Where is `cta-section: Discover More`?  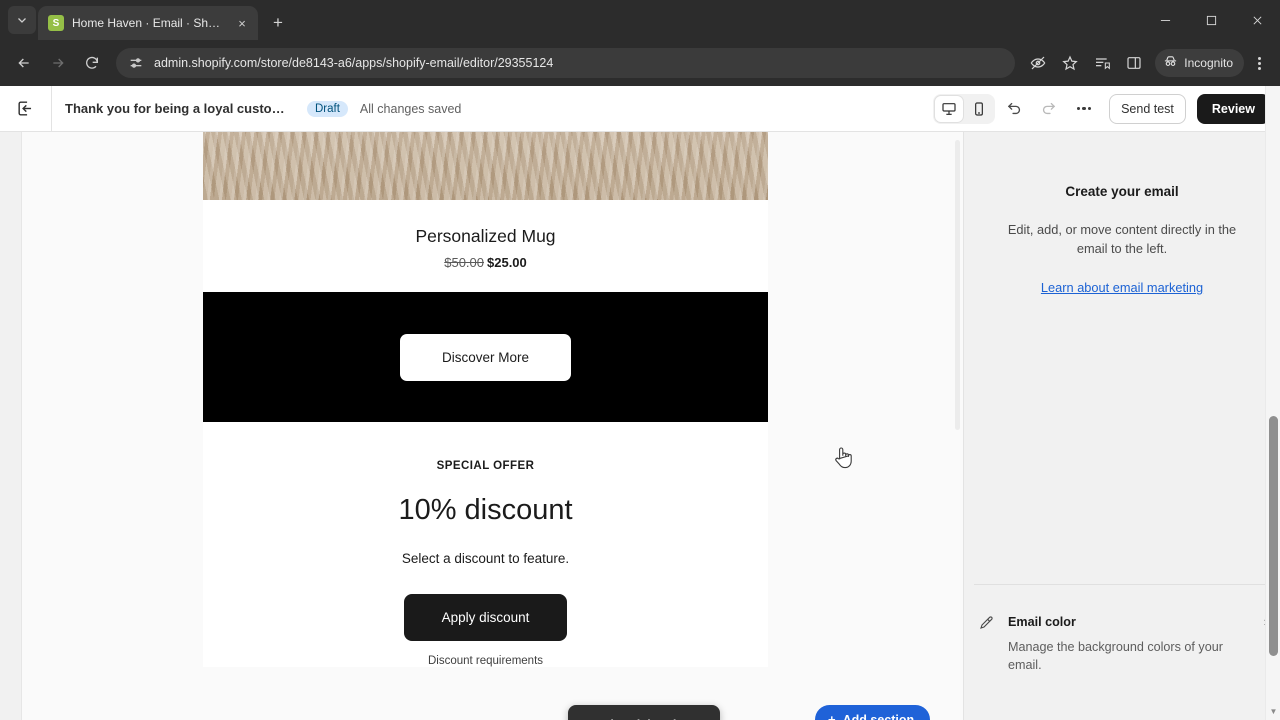
cta-section: Discover More is located at coordinates (485, 357).